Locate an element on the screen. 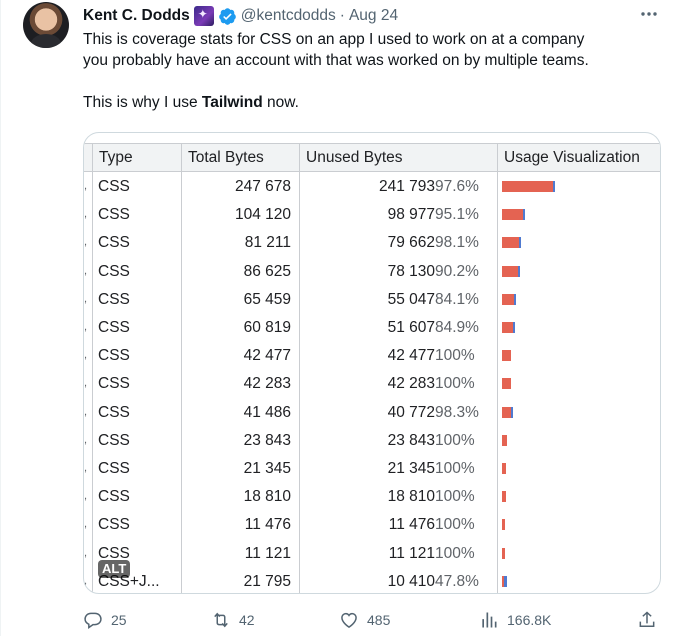 The height and width of the screenshot is (636, 679). cell-total-bytes: 42 283 is located at coordinates (267, 384).